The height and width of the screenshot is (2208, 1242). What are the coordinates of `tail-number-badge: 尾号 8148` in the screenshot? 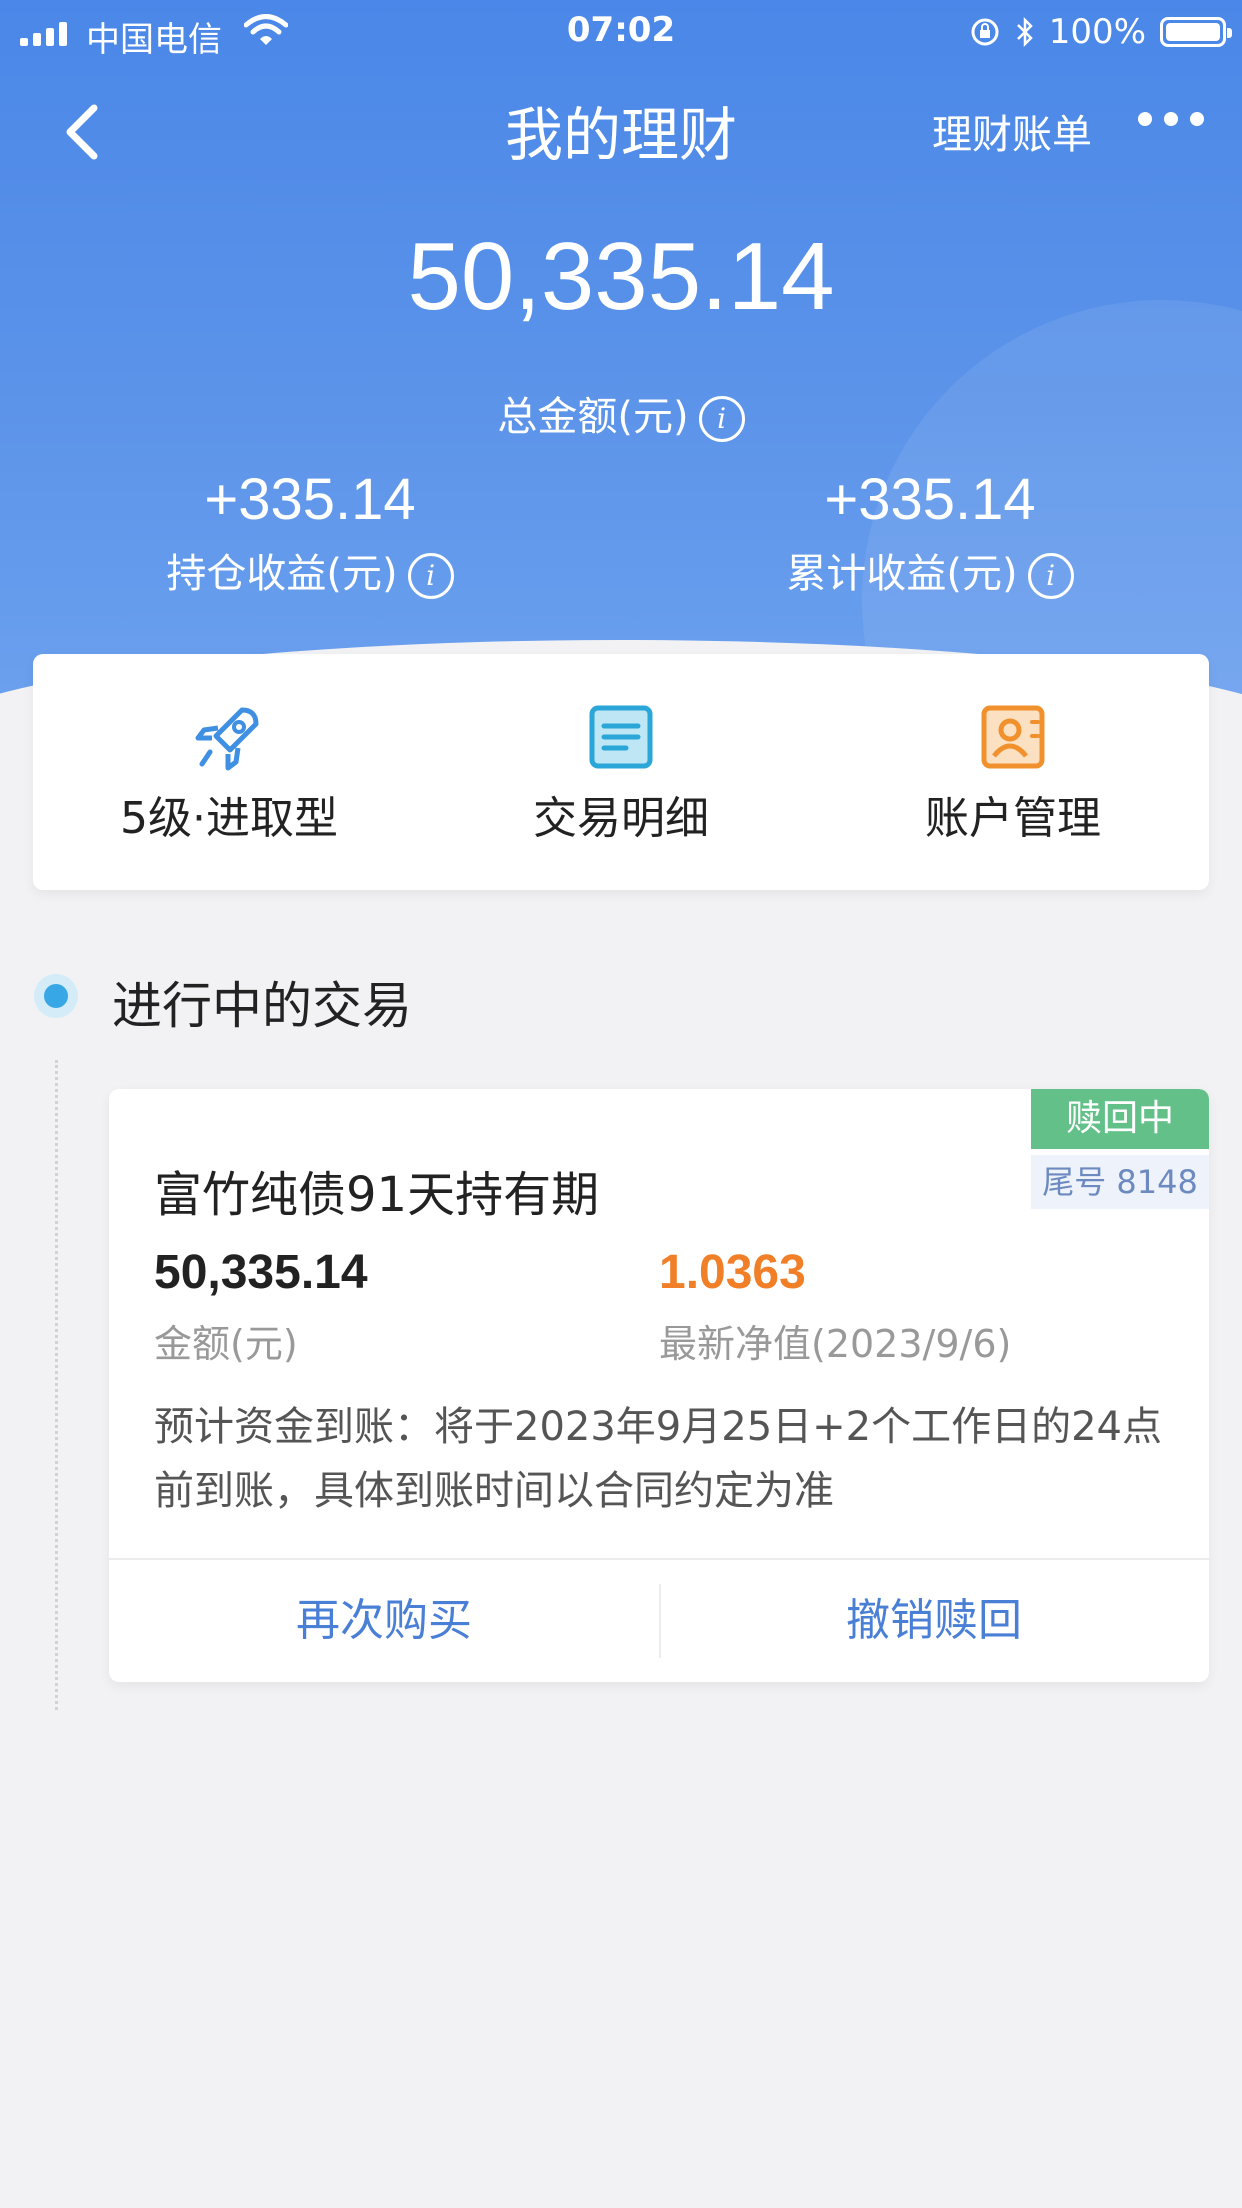 It's located at (1120, 1182).